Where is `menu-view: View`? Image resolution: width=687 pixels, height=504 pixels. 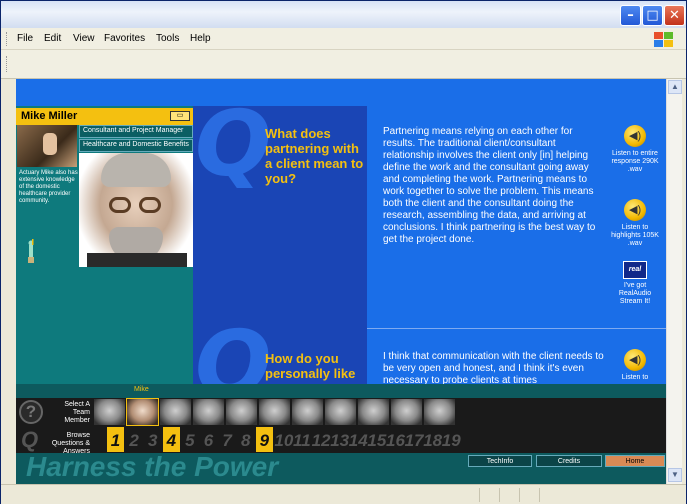
menu-view: View is located at coordinates (84, 38).